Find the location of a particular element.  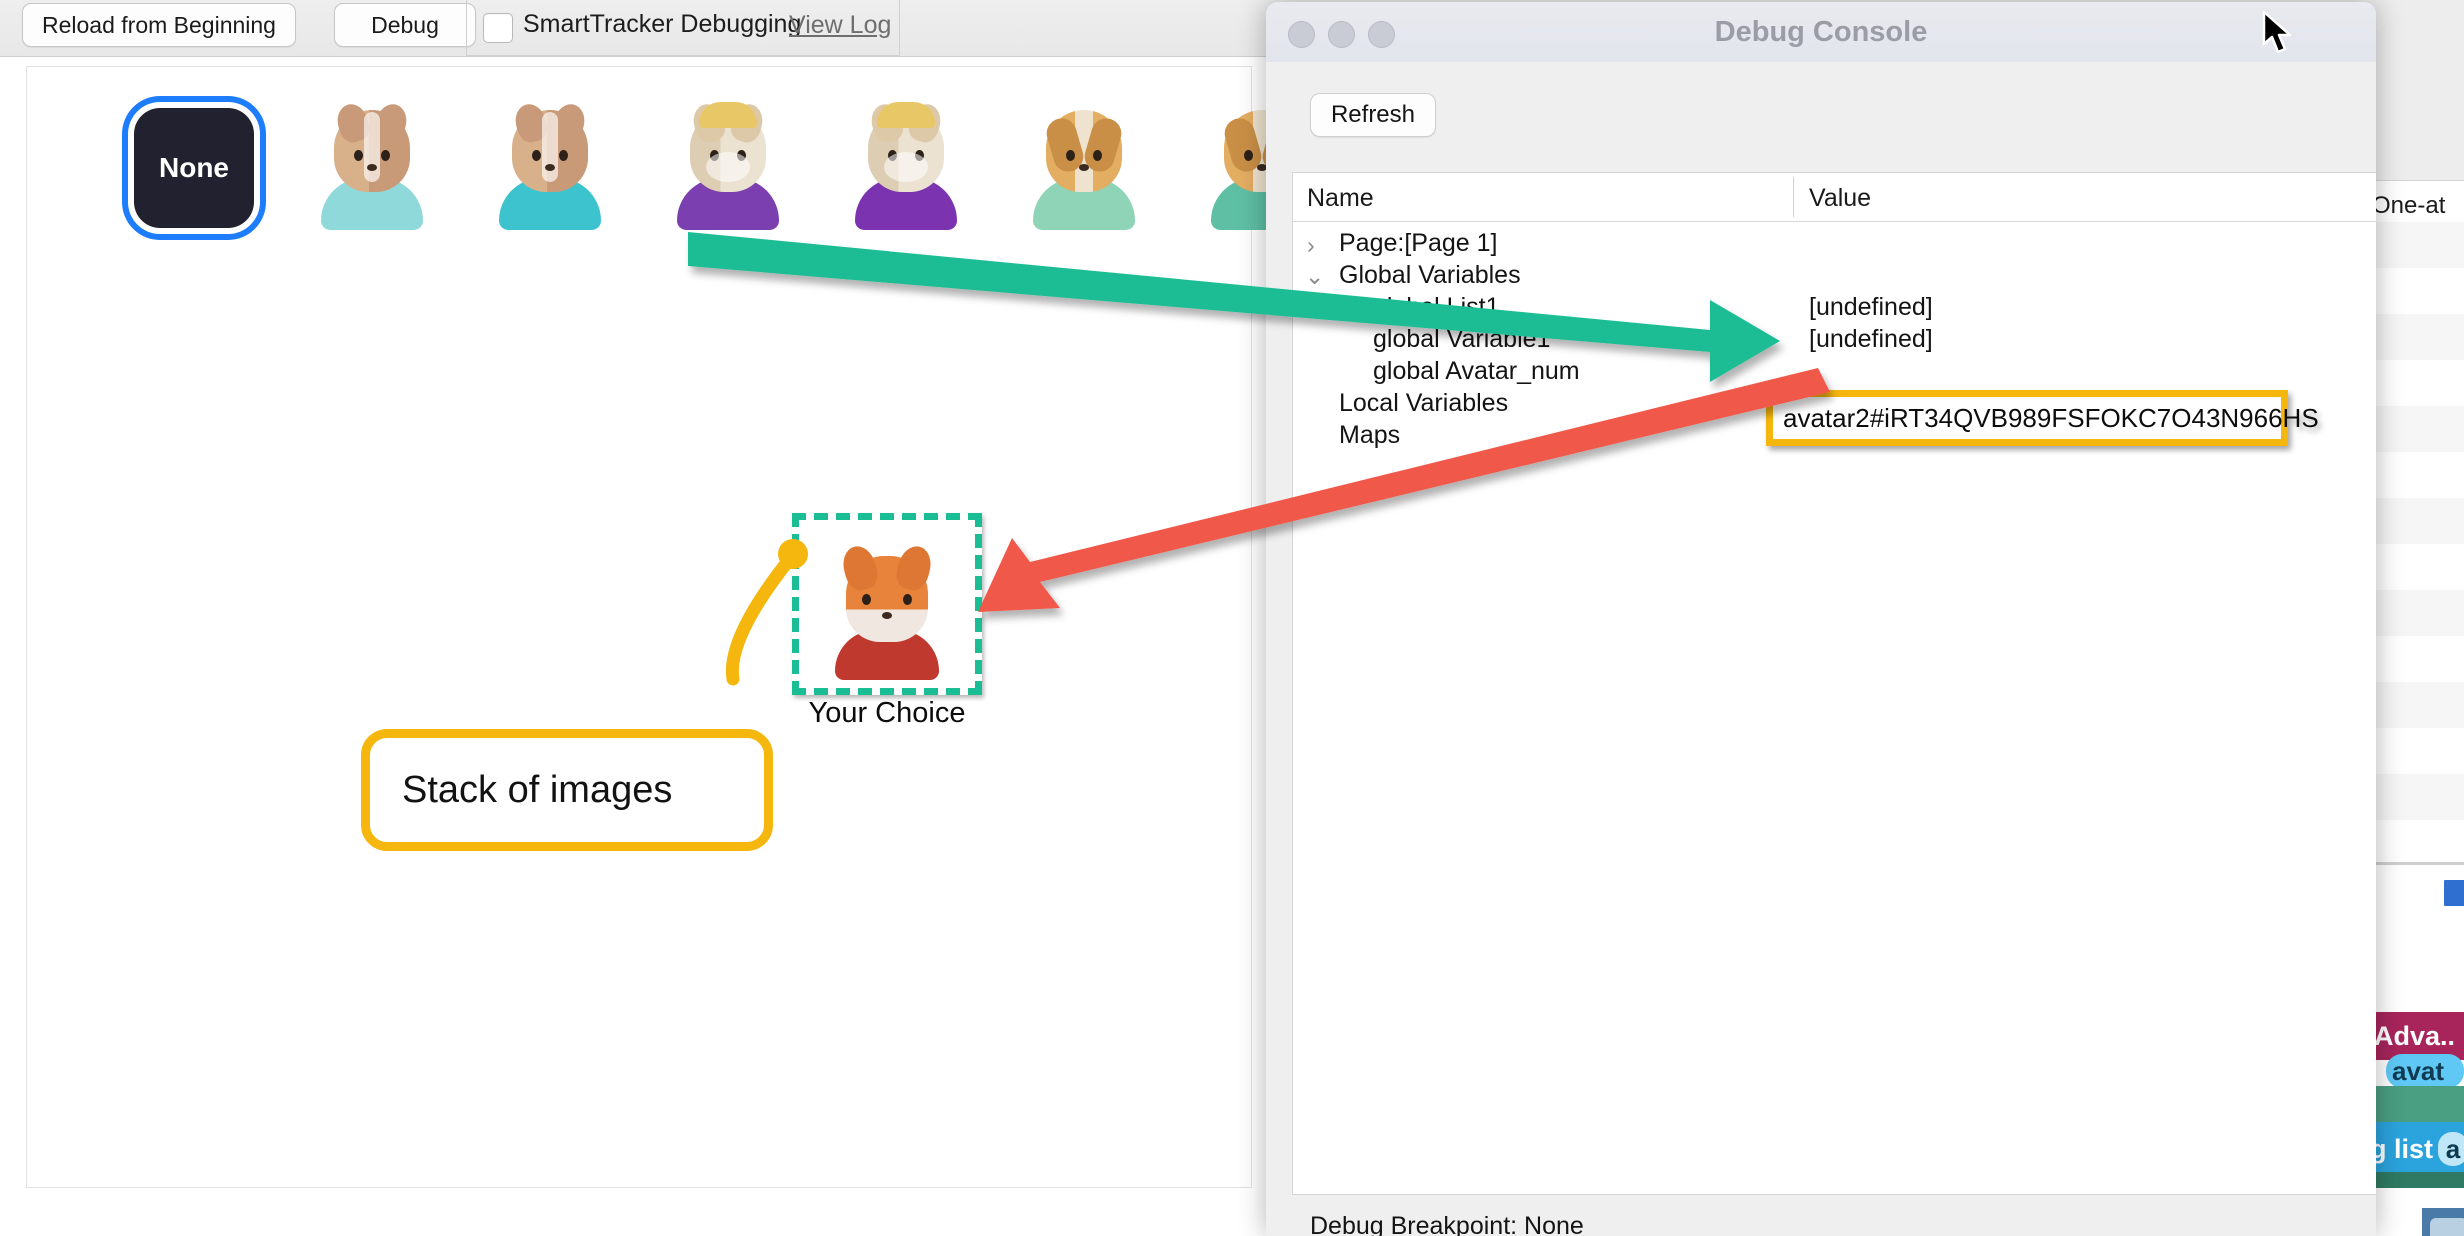

block-advanced: Adva.. is located at coordinates (2415, 1036).